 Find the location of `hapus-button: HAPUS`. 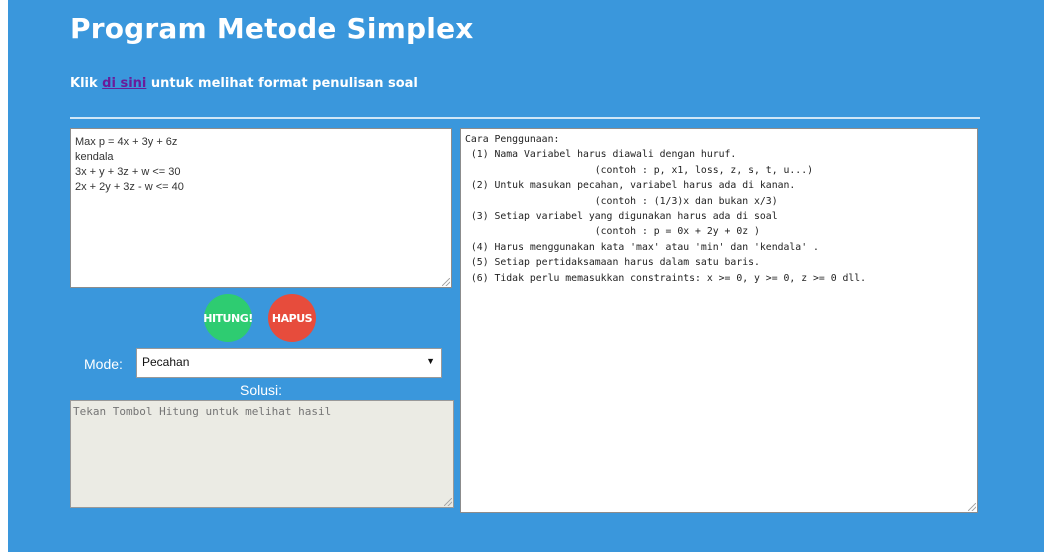

hapus-button: HAPUS is located at coordinates (292, 318).